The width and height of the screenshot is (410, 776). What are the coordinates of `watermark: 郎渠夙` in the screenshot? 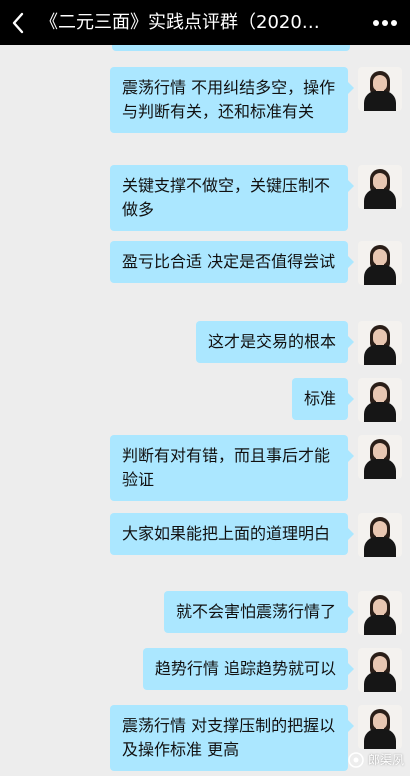 It's located at (376, 759).